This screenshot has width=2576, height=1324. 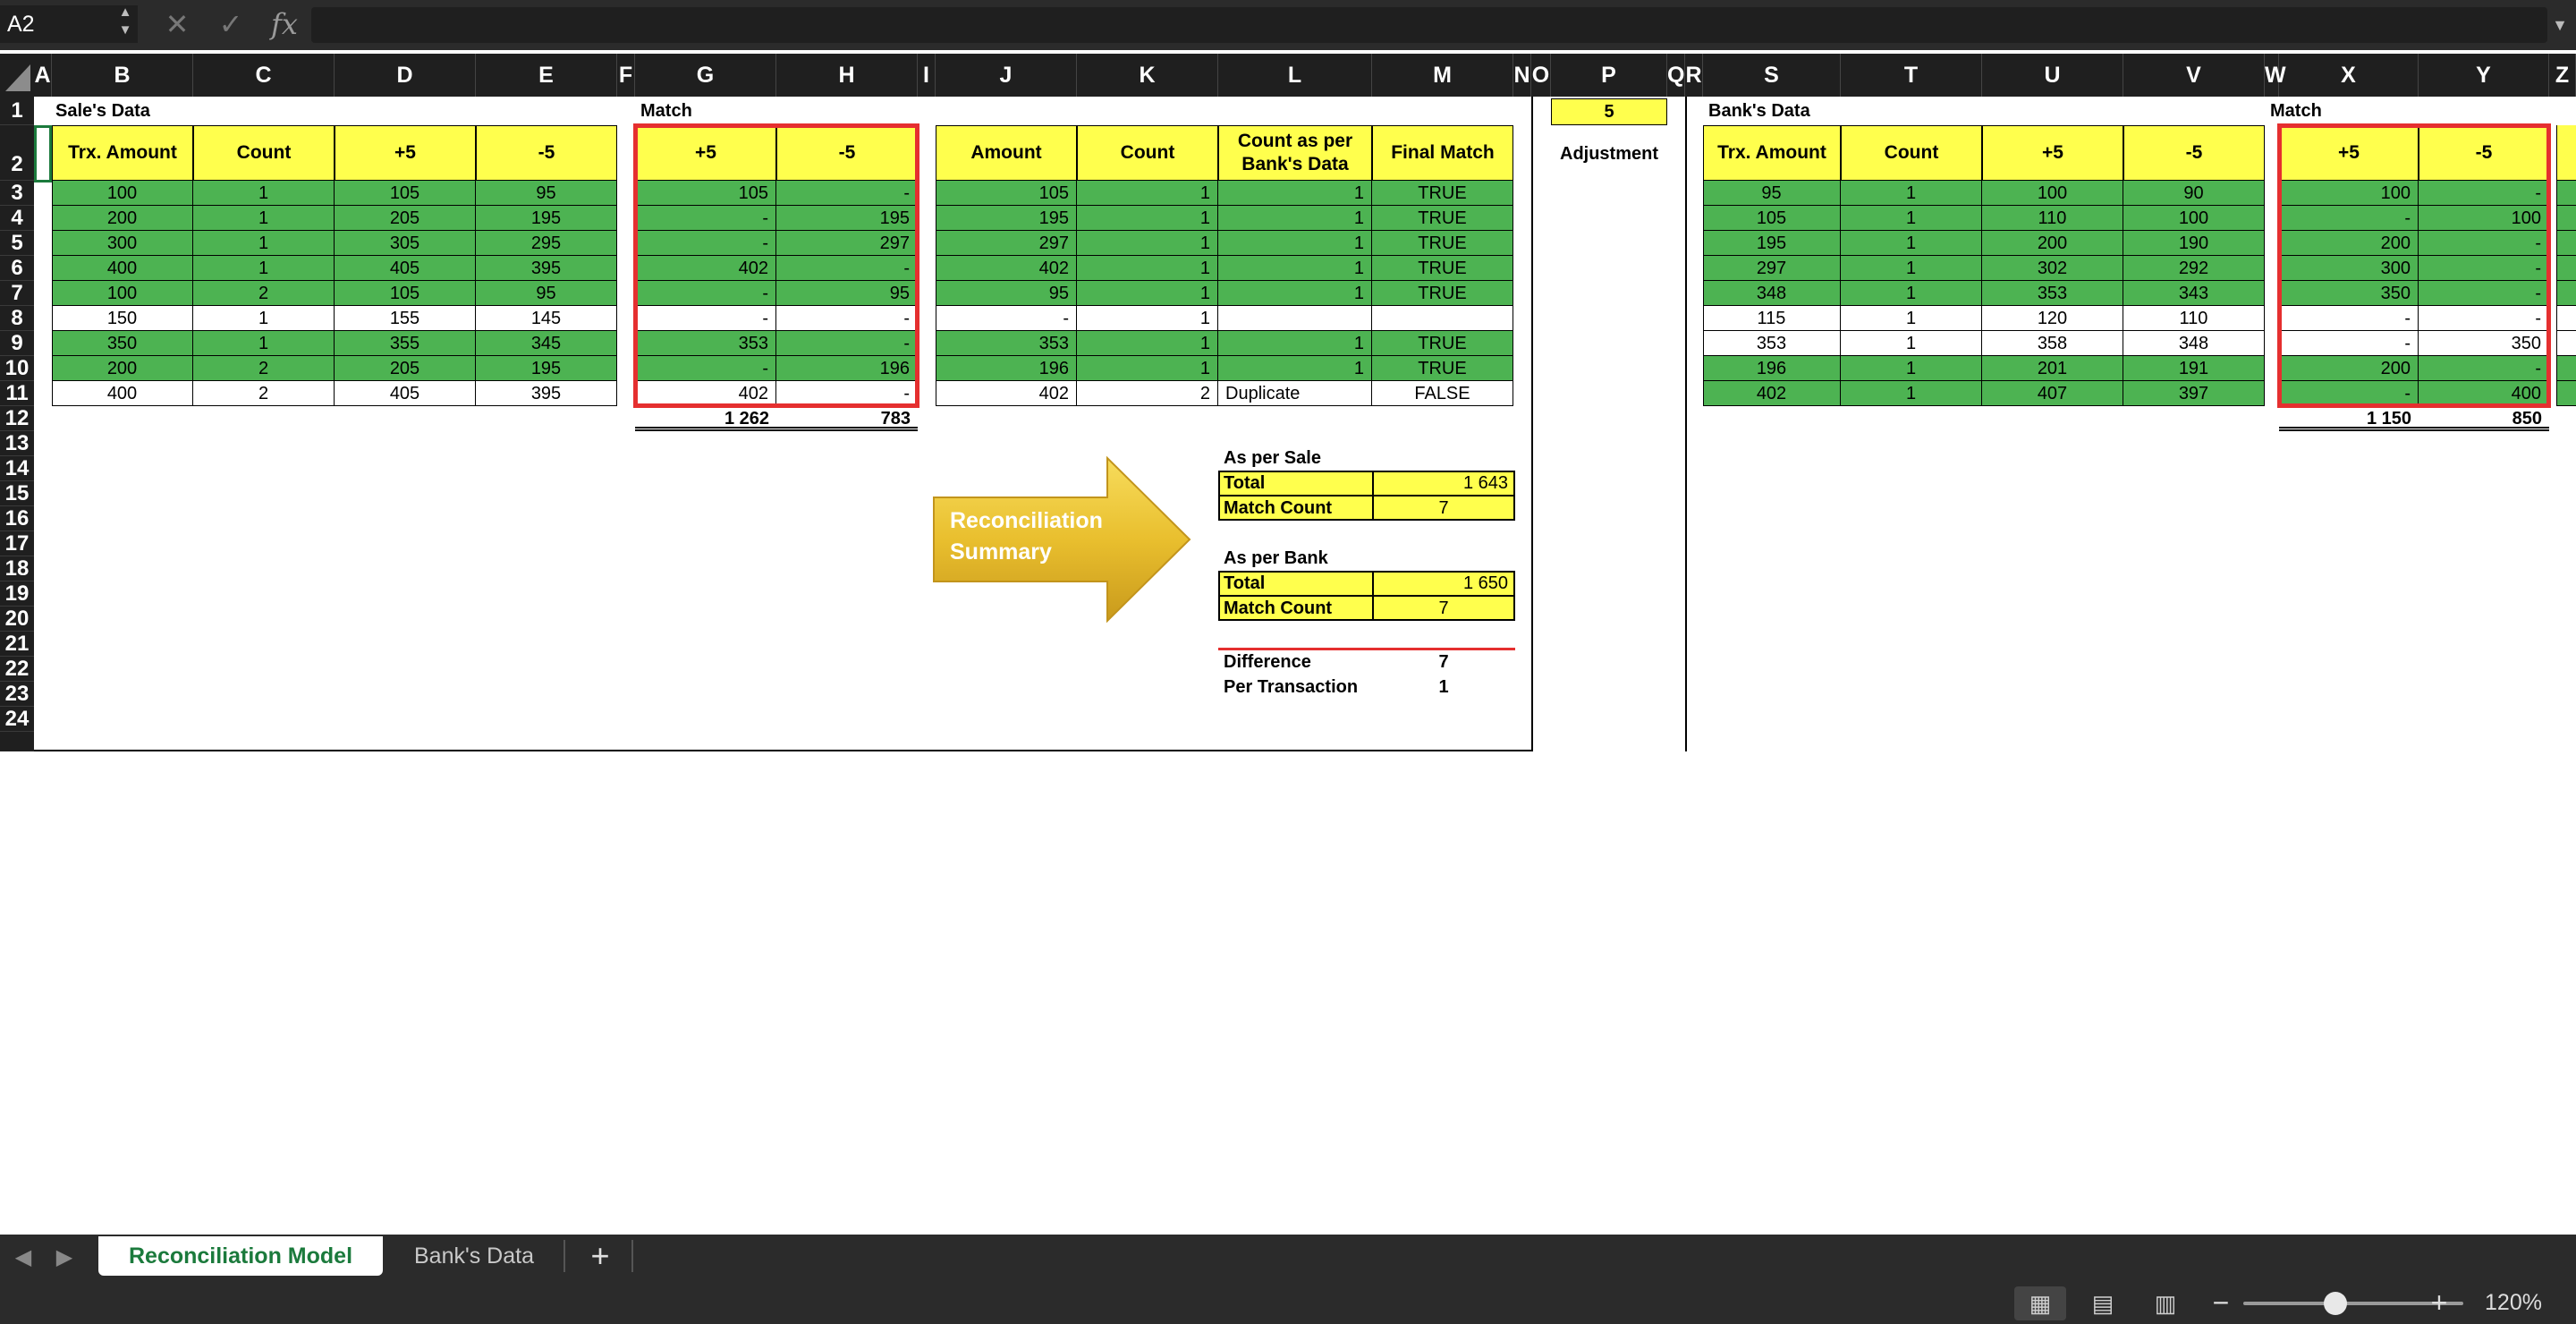 What do you see at coordinates (2052, 368) in the screenshot?
I see `bank-cell: 201` at bounding box center [2052, 368].